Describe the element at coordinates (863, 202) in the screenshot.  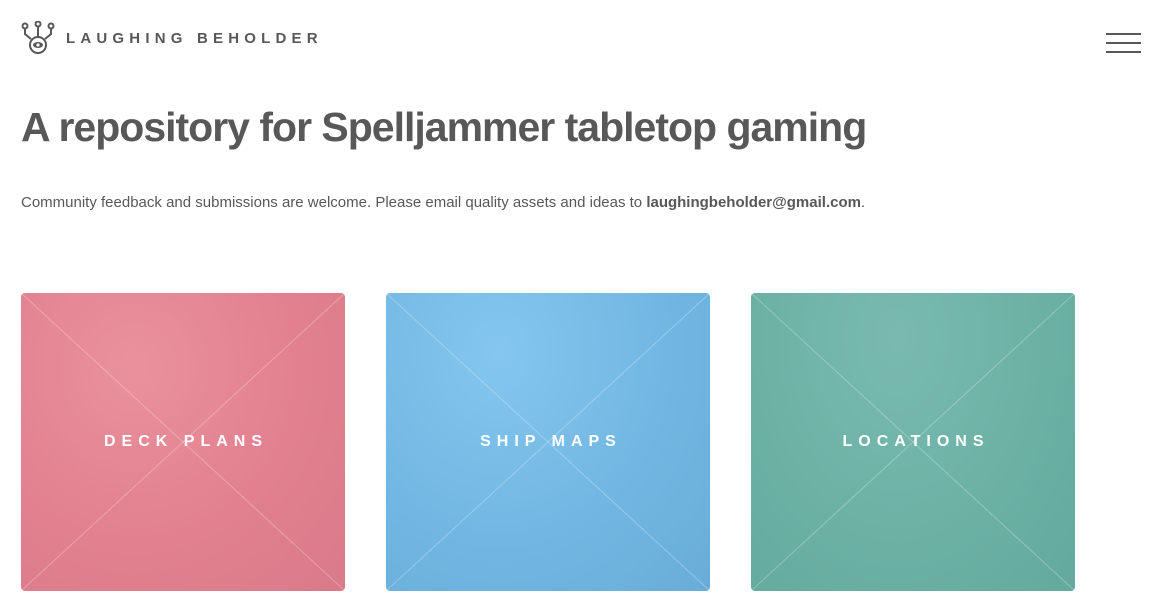
I see `intro-text-end: .` at that location.